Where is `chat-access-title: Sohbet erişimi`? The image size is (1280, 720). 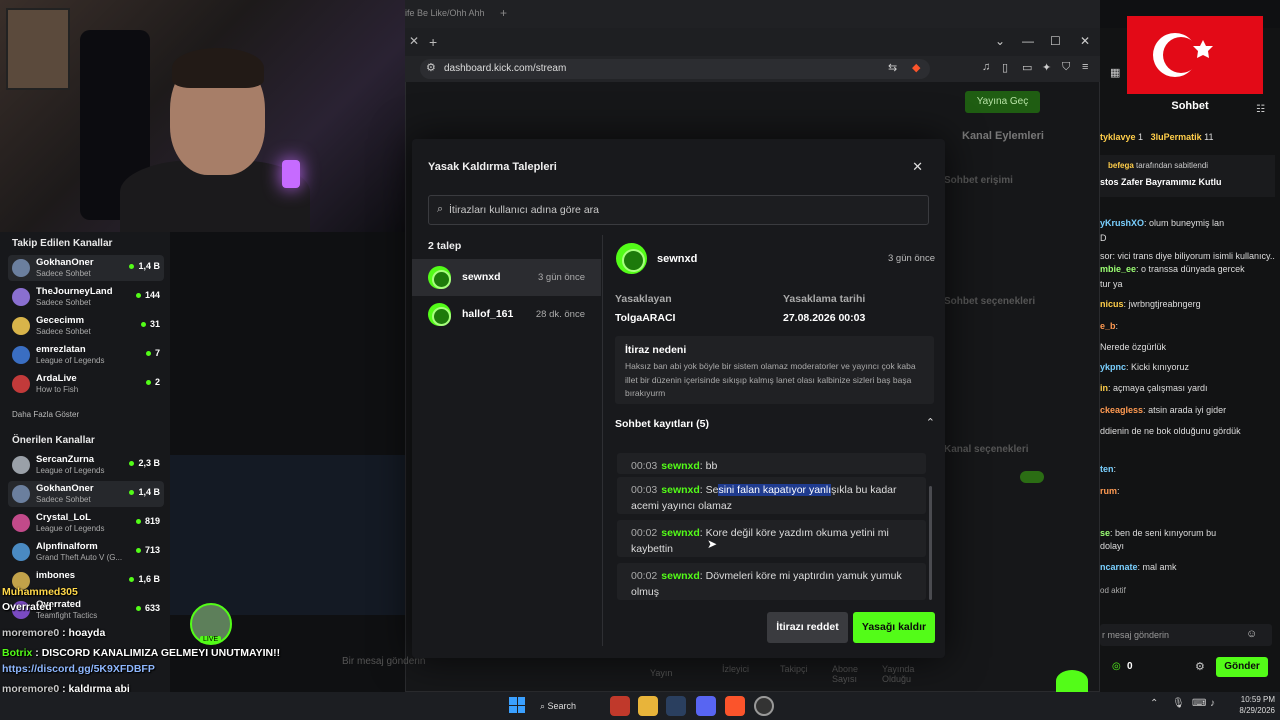
chat-access-title: Sohbet erişimi is located at coordinates (978, 180).